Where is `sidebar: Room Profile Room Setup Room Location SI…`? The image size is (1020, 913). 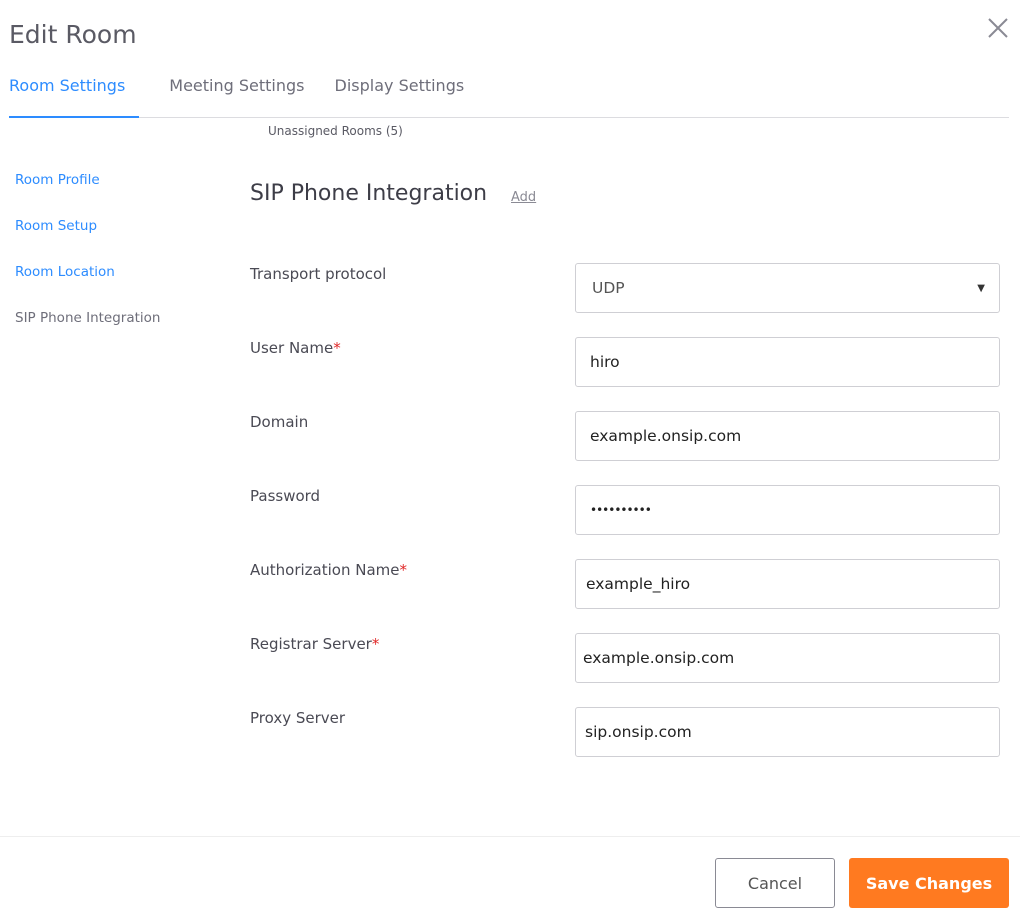
sidebar: Room Profile Room Setup Room Location SI… is located at coordinates (87, 264).